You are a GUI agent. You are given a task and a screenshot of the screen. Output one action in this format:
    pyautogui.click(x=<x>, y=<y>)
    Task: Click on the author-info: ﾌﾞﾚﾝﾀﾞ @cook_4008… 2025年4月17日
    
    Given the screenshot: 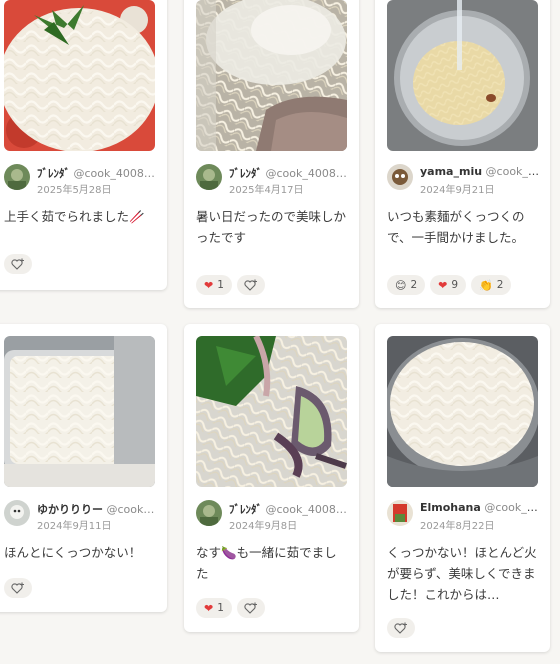 What is the action you would take?
    pyautogui.click(x=274, y=180)
    